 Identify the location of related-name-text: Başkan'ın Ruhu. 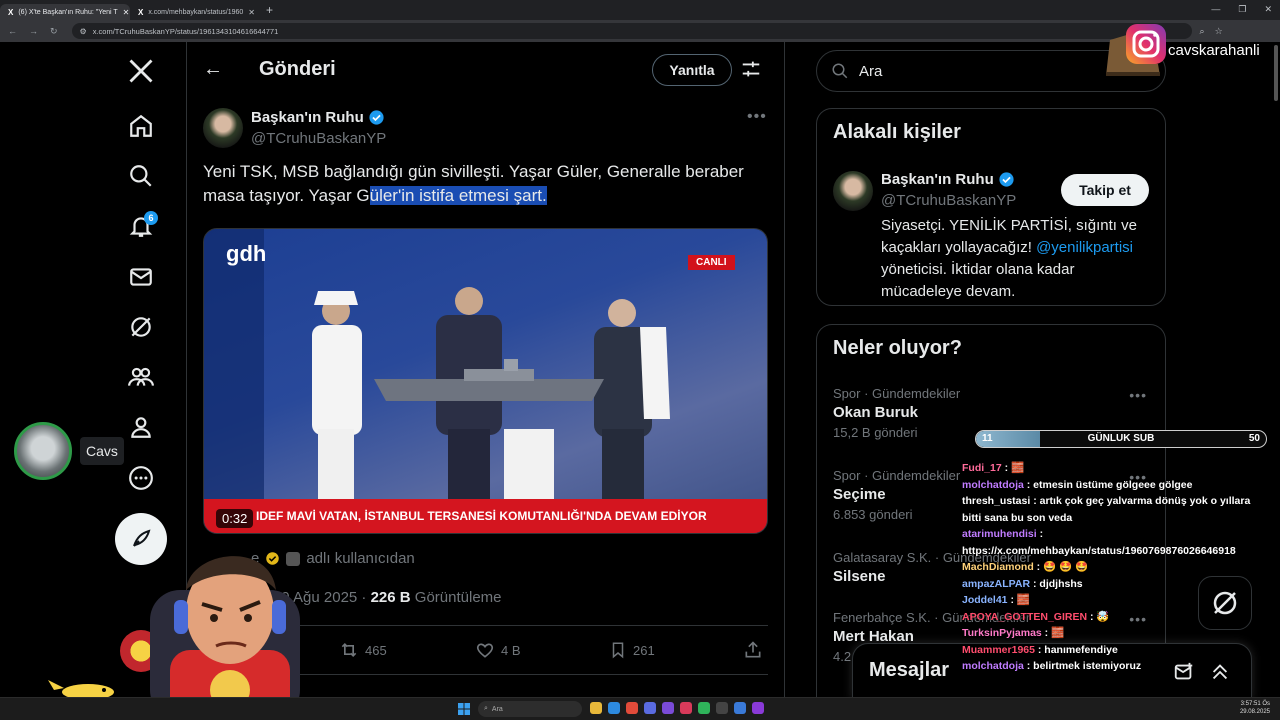
(937, 179).